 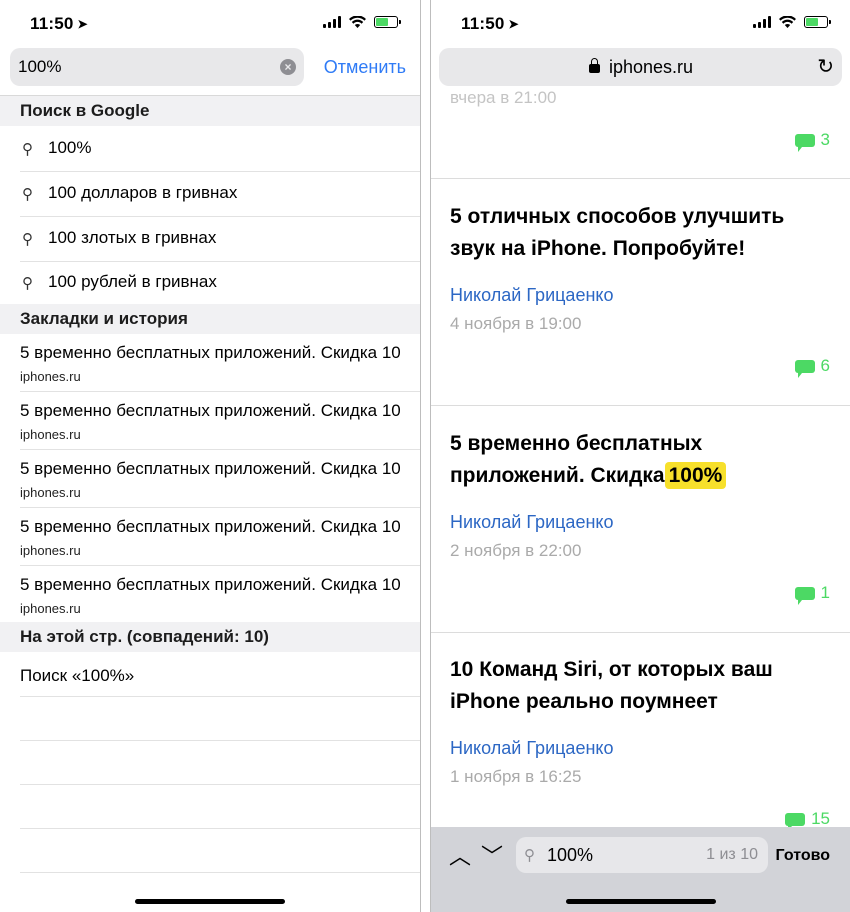 What do you see at coordinates (642, 855) in the screenshot?
I see `find-input: ⚲ 100% 1 из 10` at bounding box center [642, 855].